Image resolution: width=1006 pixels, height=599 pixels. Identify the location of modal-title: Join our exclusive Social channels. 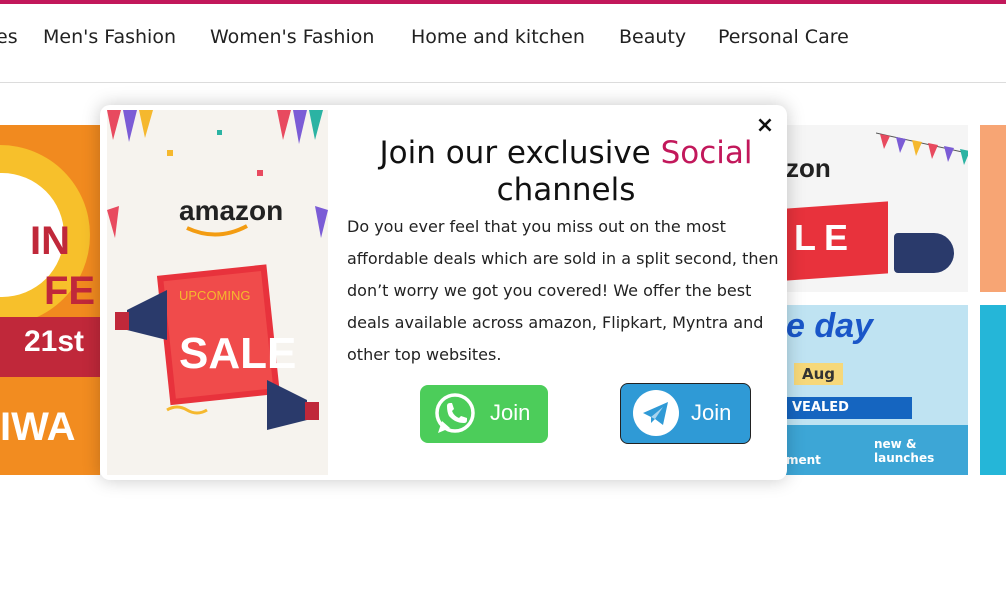
(566, 172).